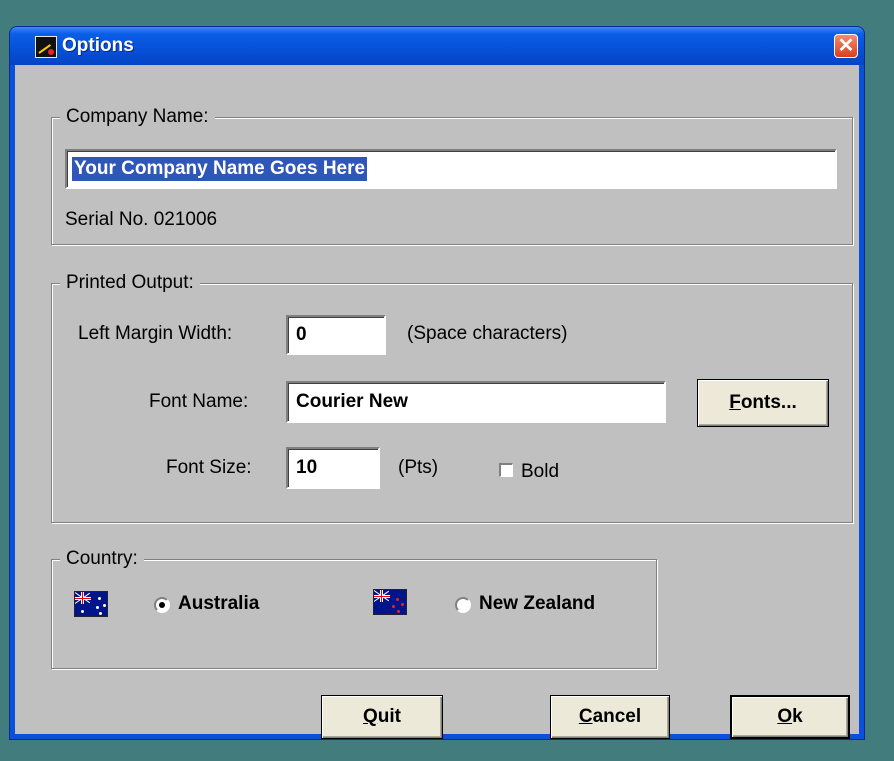 Image resolution: width=894 pixels, height=761 pixels. I want to click on cancel-button-accel: C, so click(585, 716).